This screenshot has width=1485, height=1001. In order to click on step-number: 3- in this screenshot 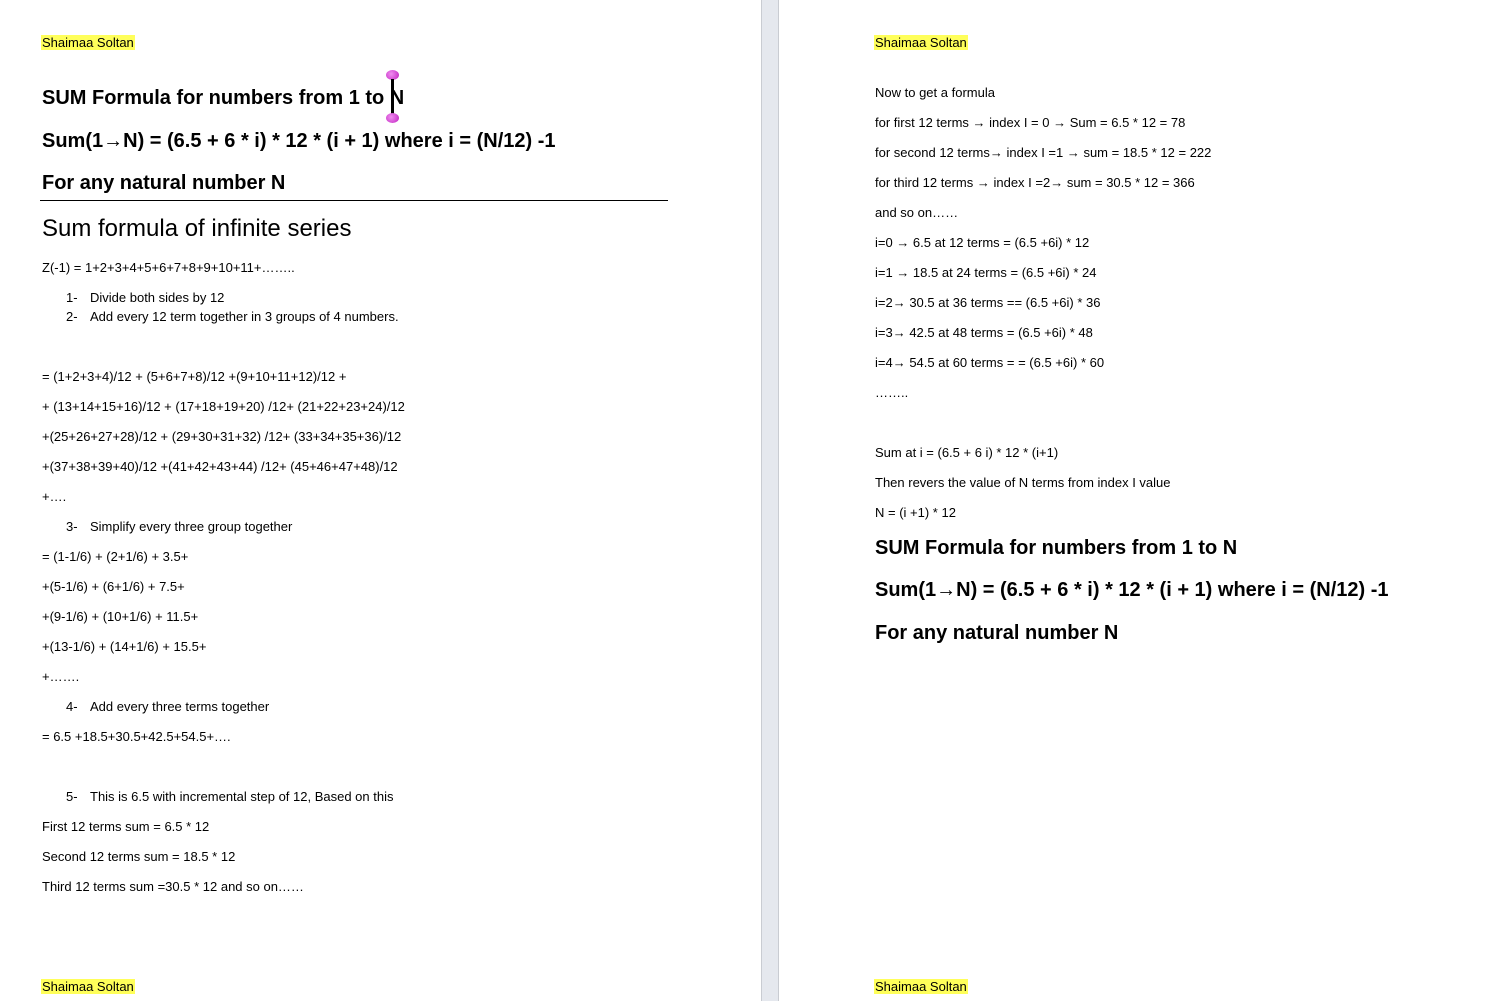, I will do `click(72, 526)`.